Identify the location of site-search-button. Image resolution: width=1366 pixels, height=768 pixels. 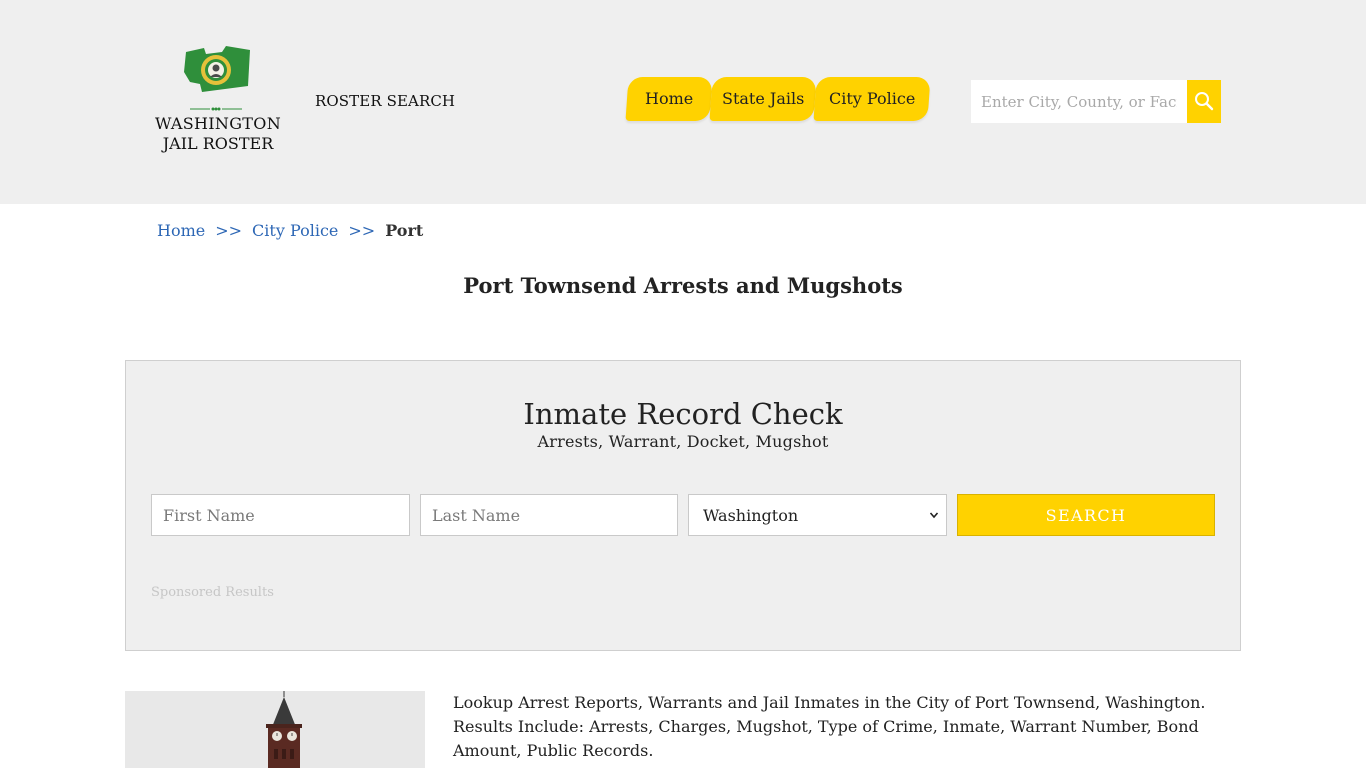
(1204, 101).